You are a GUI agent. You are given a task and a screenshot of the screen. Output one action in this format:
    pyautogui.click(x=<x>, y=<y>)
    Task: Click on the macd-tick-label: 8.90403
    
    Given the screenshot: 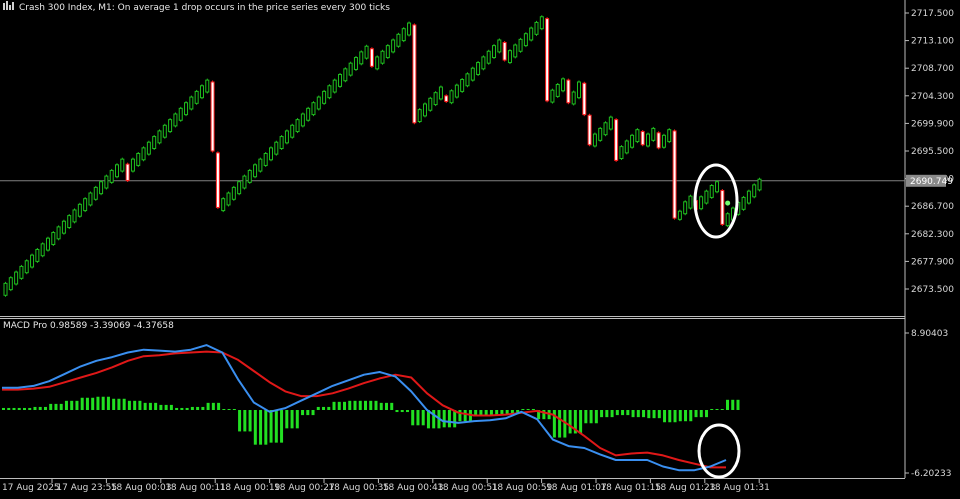 What is the action you would take?
    pyautogui.click(x=929, y=334)
    